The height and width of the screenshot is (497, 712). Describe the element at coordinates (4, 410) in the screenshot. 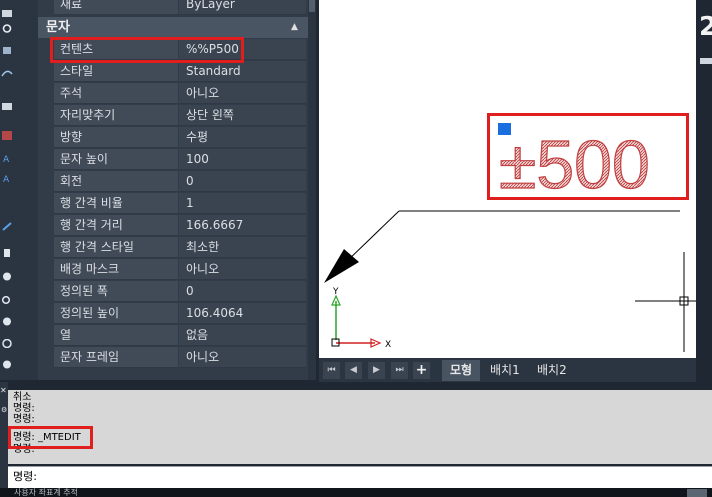

I see `wrench-icon: ⚙` at that location.